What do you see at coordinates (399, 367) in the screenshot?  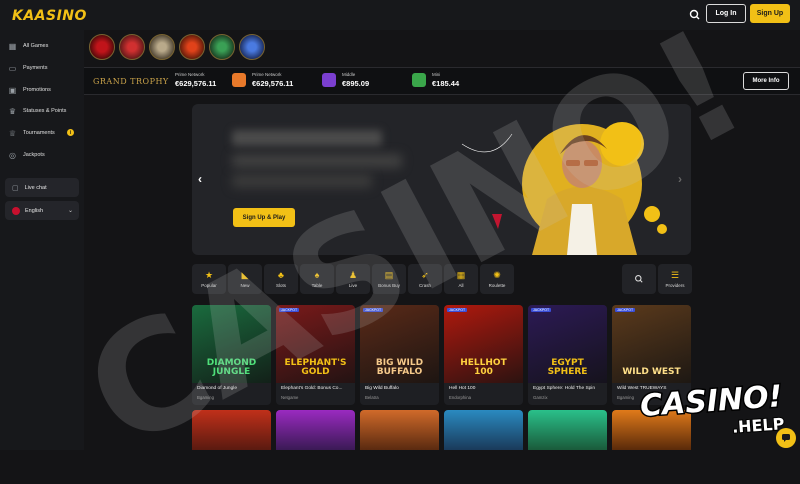 I see `game-thumbnail-title: BIG WILD BUFFALO` at bounding box center [399, 367].